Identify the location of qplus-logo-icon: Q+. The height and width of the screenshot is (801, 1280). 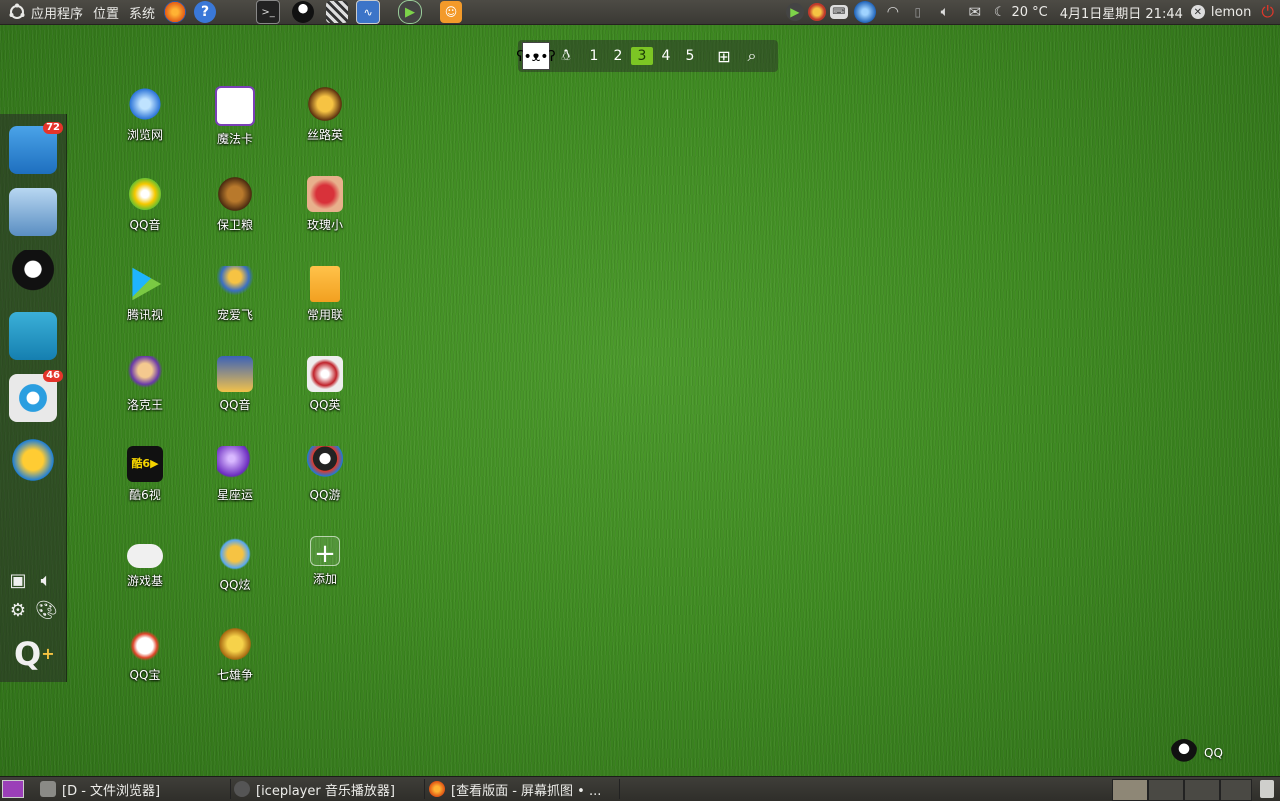
(34, 654).